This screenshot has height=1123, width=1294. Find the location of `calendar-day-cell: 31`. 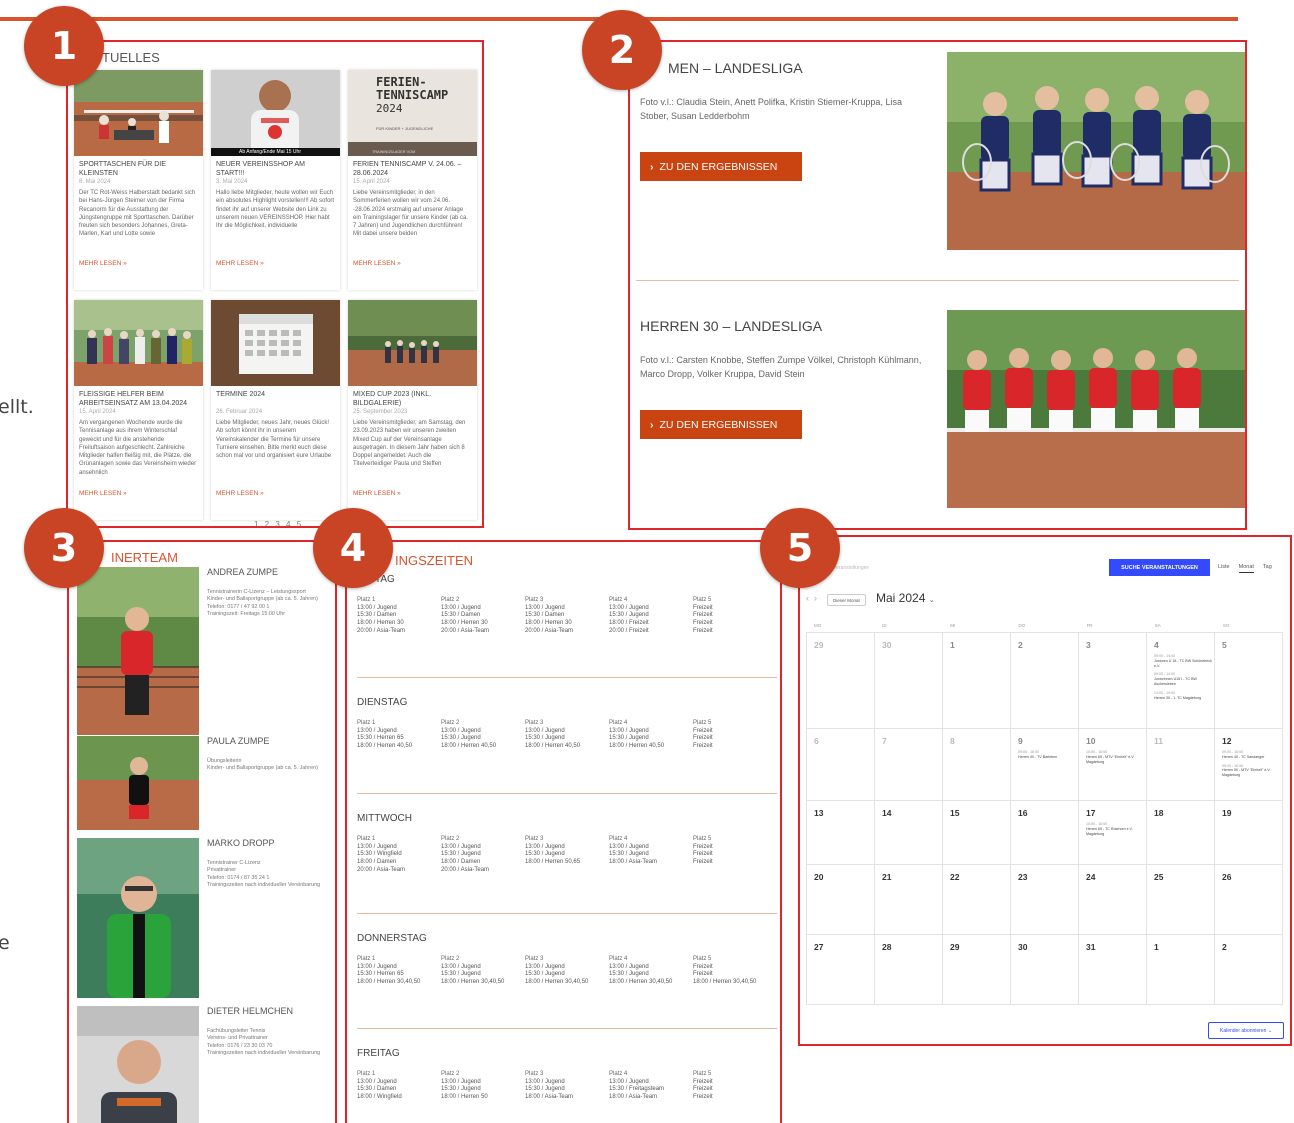

calendar-day-cell: 31 is located at coordinates (1113, 970).